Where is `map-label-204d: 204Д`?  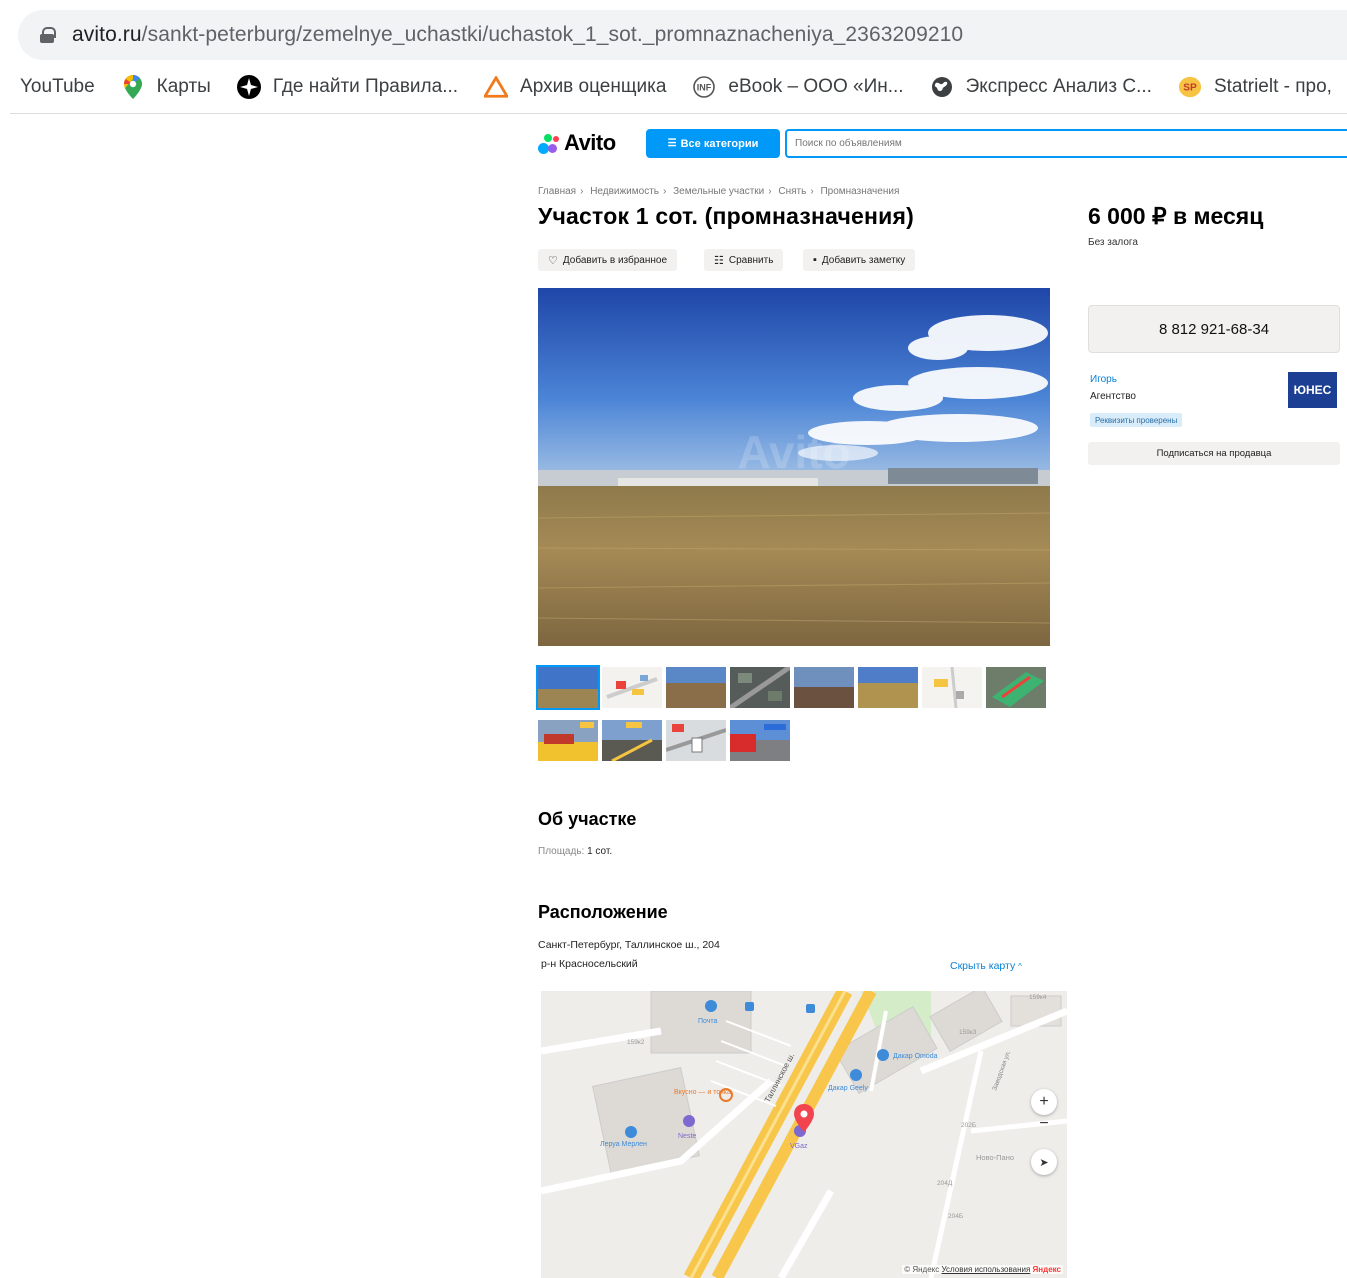
map-label-204d: 204Д is located at coordinates (945, 1183).